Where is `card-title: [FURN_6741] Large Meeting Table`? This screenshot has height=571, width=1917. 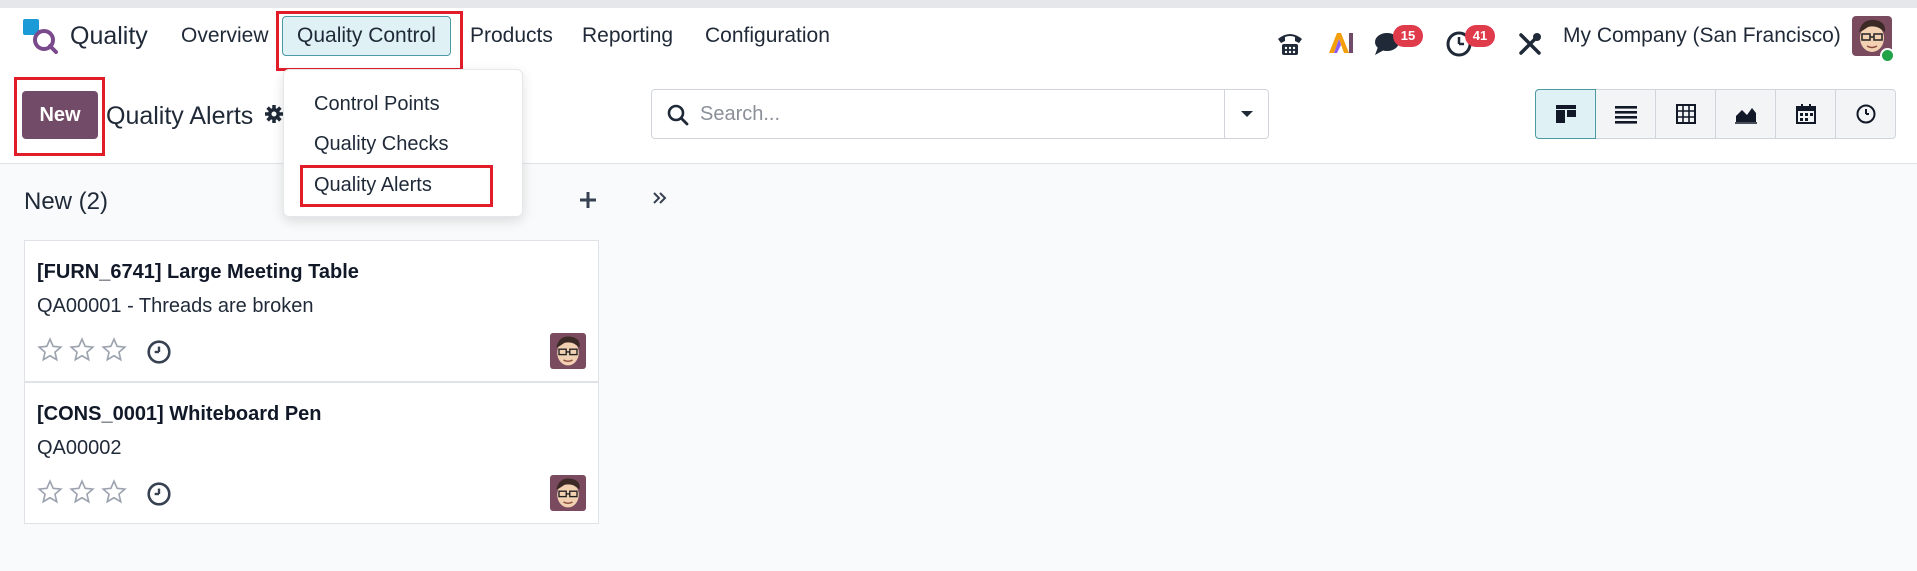
card-title: [FURN_6741] Large Meeting Table is located at coordinates (198, 272).